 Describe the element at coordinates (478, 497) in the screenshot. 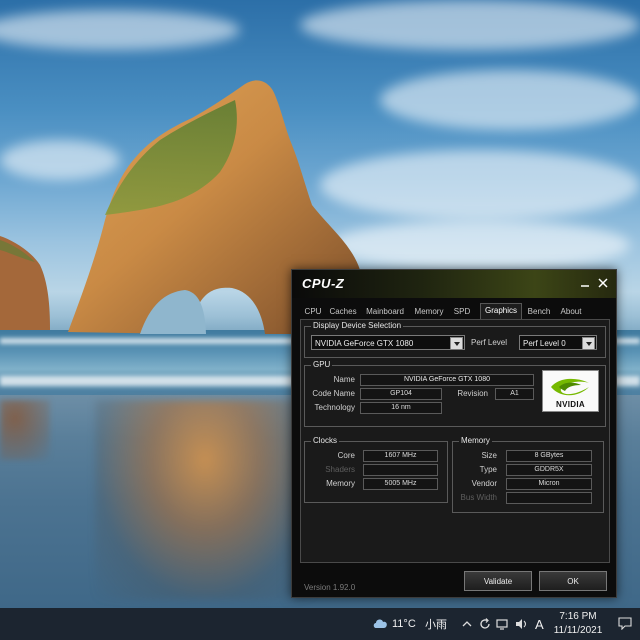

I see `bus-width-label: Bus Width` at that location.